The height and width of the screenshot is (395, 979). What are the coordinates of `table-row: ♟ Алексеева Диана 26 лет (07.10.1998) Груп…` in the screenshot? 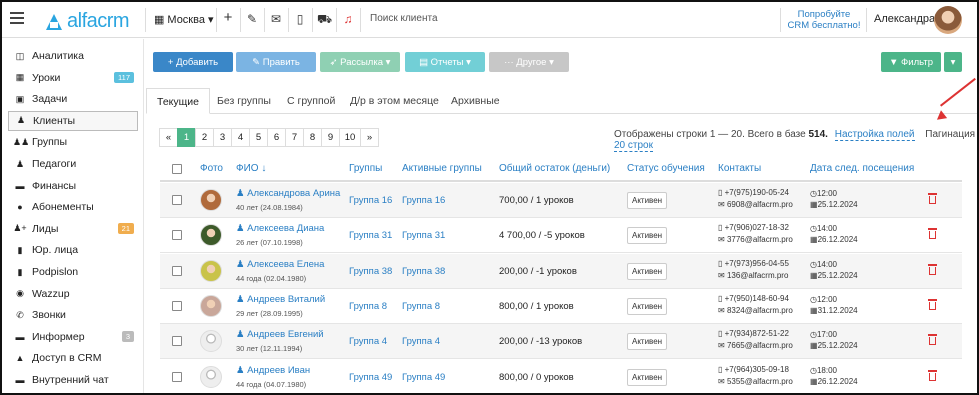 It's located at (561, 236).